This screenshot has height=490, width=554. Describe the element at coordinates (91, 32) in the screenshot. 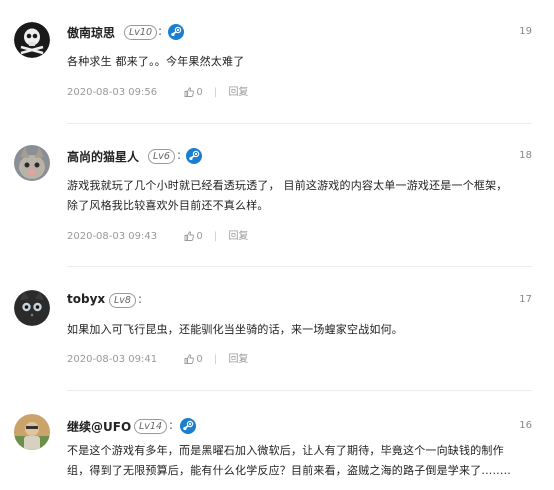

I see `username: 傲南琼思` at that location.